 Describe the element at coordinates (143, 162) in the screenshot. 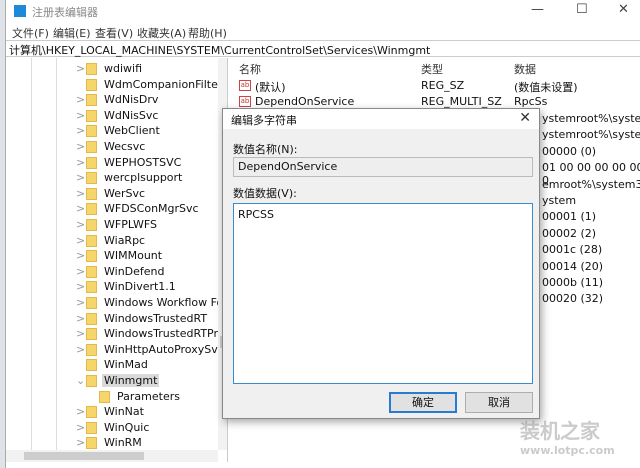

I see `tree-item-label: WEPHOSTSVC` at that location.